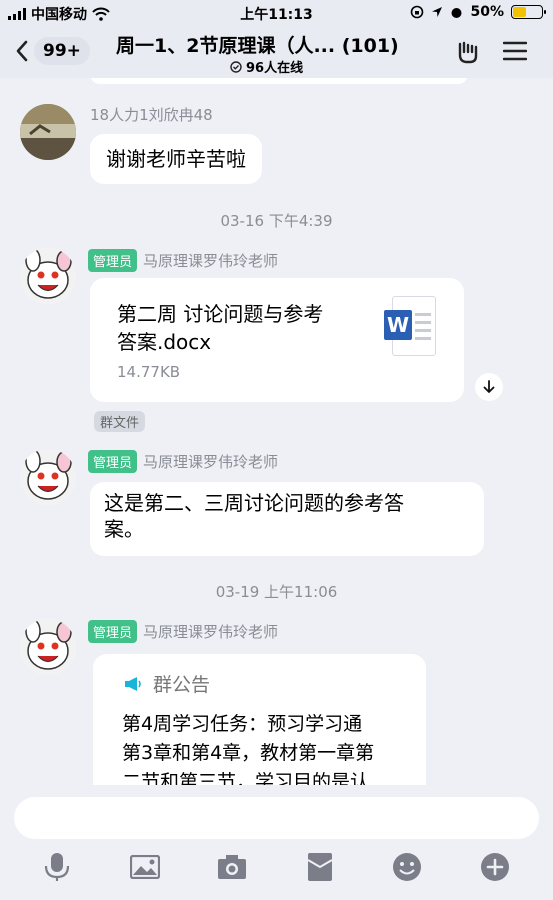 This screenshot has height=900, width=553. Describe the element at coordinates (164, 342) in the screenshot. I see `file-name-line: 答案.docx` at that location.